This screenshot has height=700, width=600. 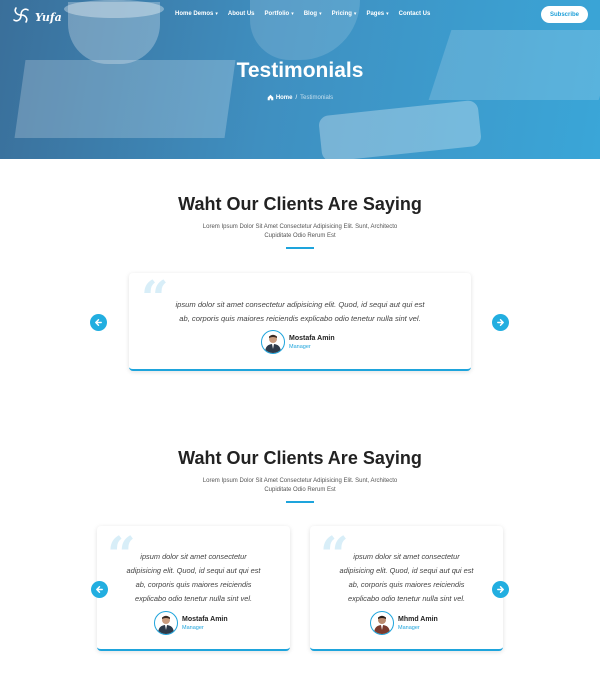 I want to click on breadcrumb-current: Testimonials, so click(x=317, y=97).